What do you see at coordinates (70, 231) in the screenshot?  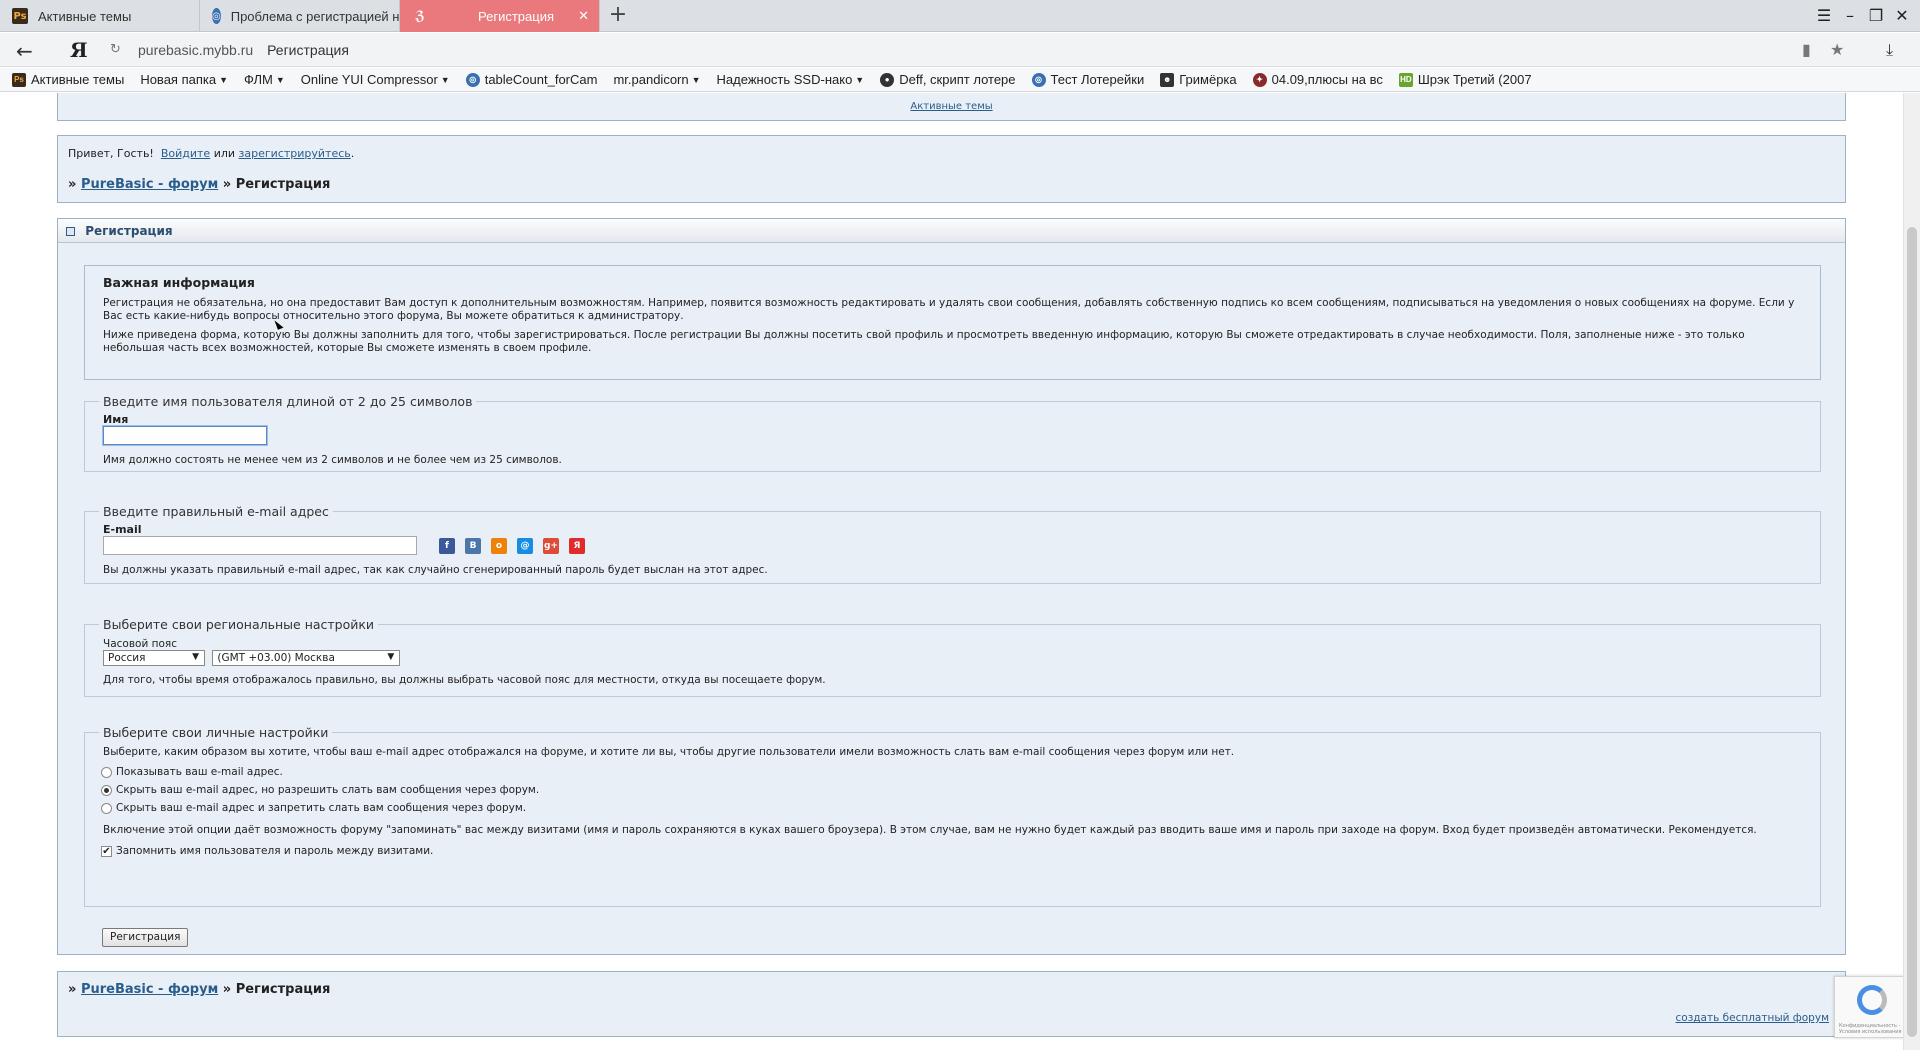 I see `collapse-icon` at bounding box center [70, 231].